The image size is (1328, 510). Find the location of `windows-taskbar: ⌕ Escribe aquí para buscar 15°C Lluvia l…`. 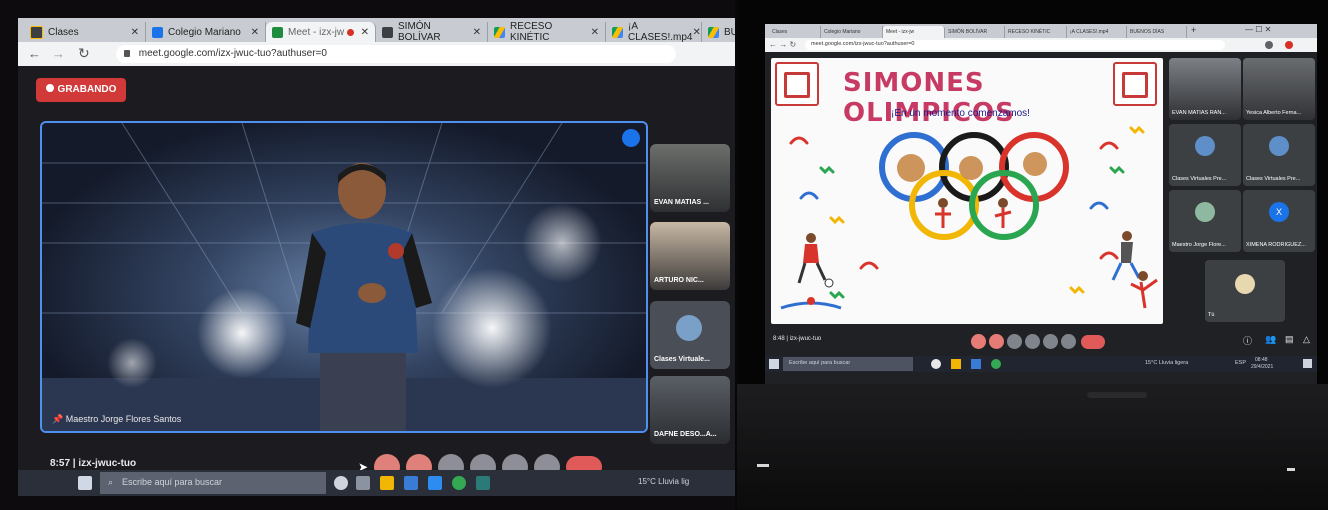

windows-taskbar: ⌕ Escribe aquí para buscar 15°C Lluvia l… is located at coordinates (376, 483).